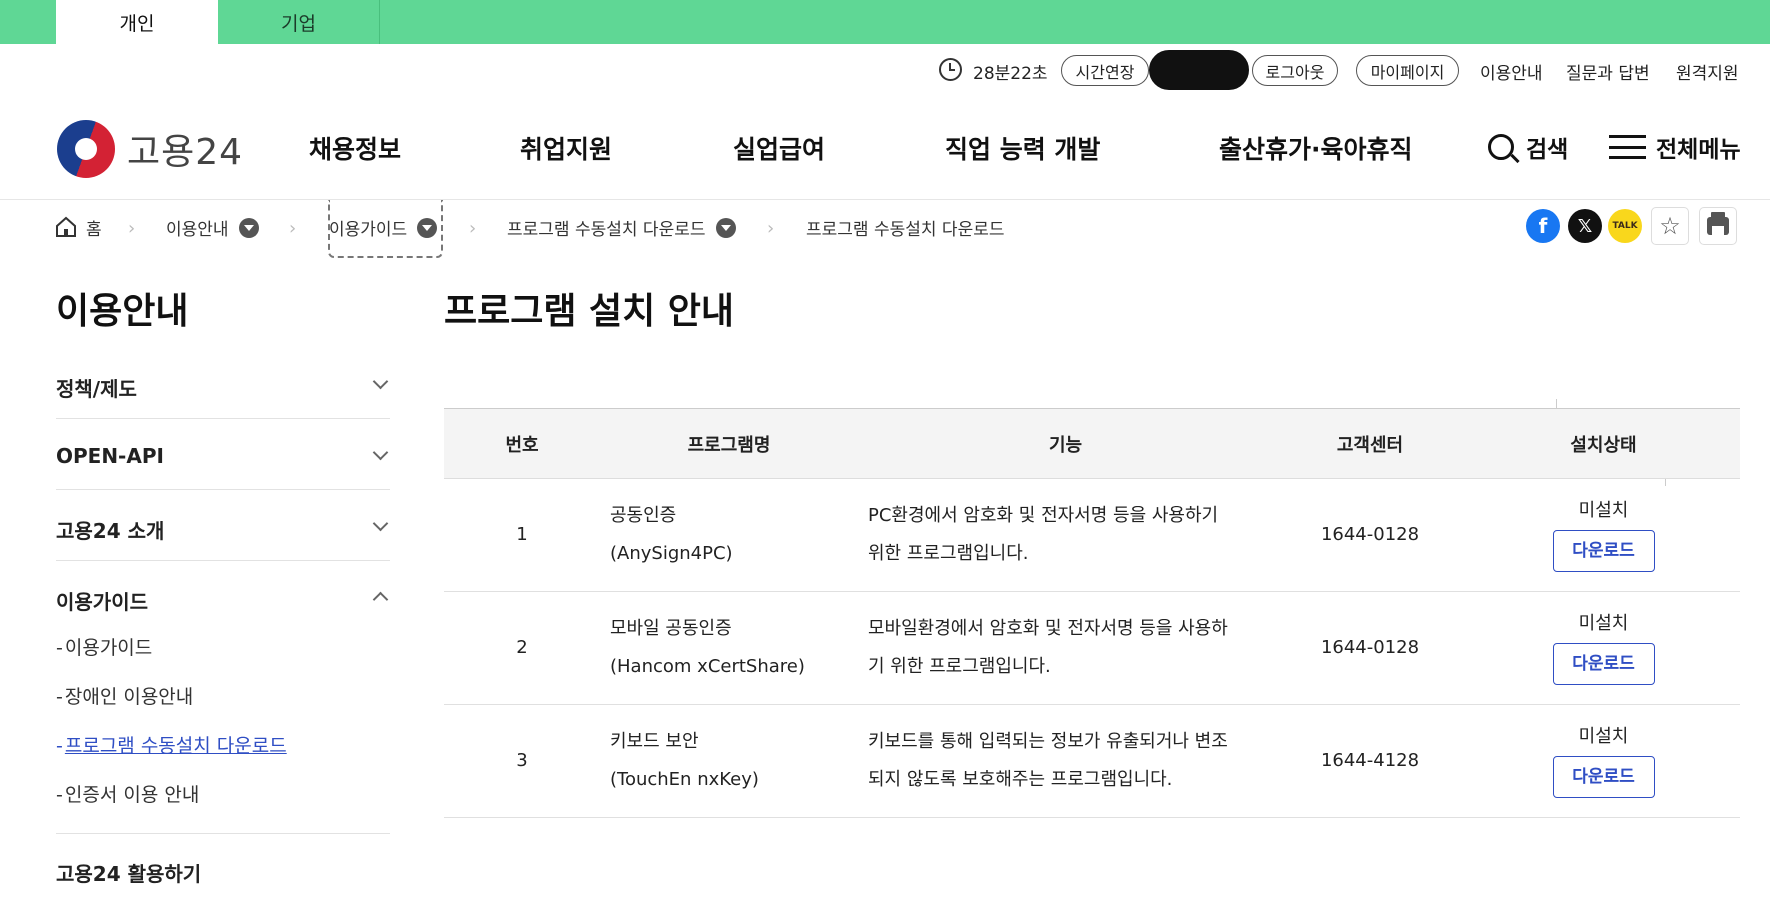  What do you see at coordinates (729, 535) in the screenshot?
I see `program-name: 공동인증 (AnySign4PC)` at bounding box center [729, 535].